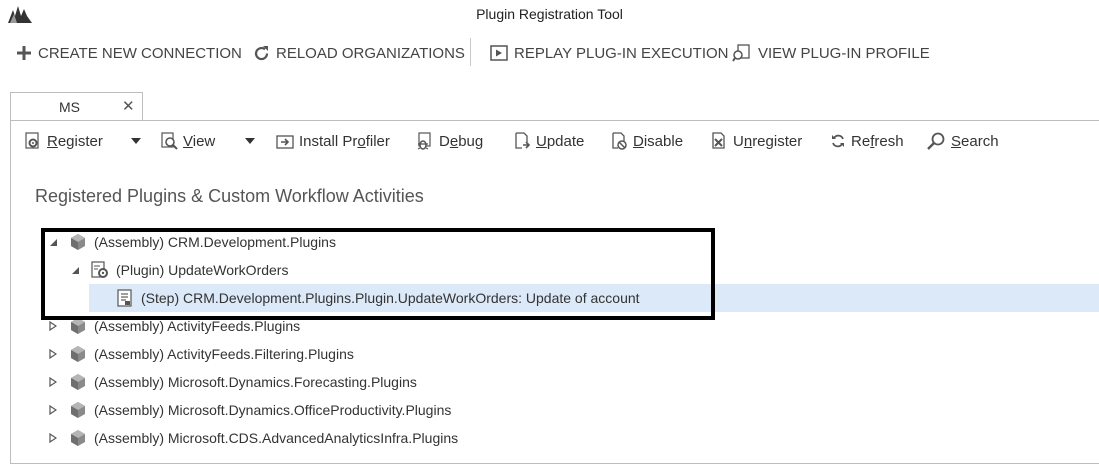 This screenshot has width=1099, height=465. I want to click on install-profiler-label: Install Profiler, so click(344, 141).